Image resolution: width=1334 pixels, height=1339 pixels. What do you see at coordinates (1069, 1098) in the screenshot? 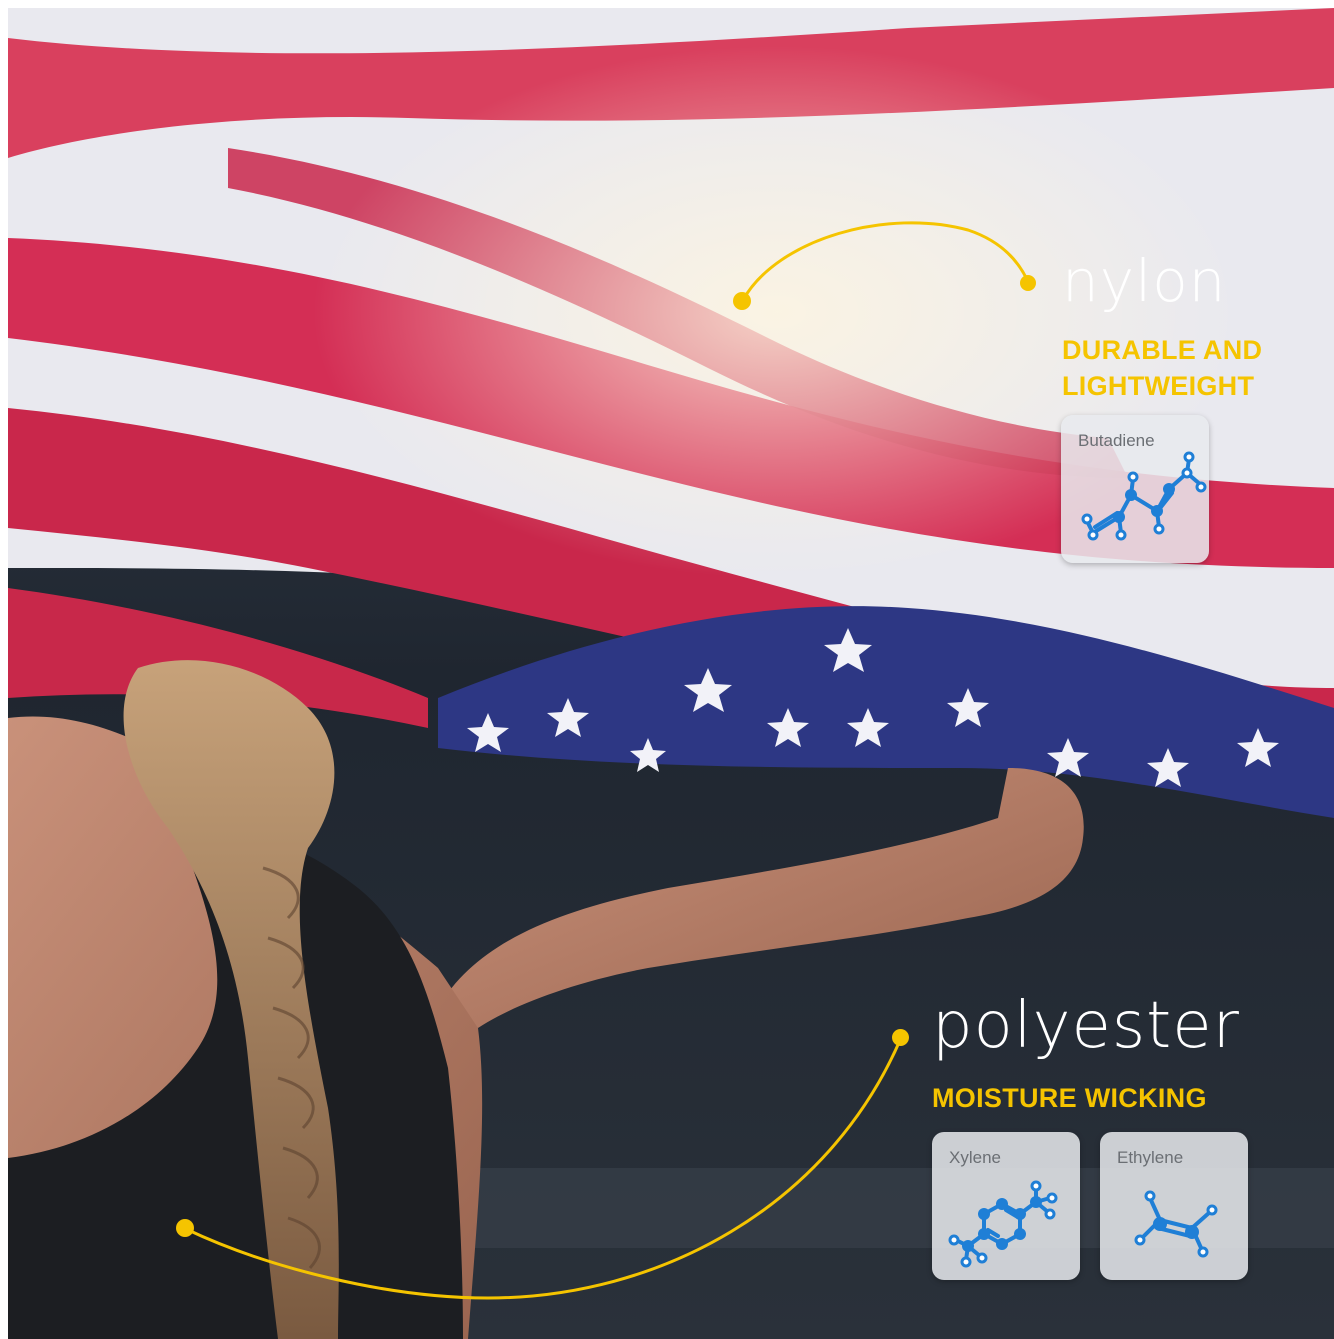
I see `polyester-subtitle: MOISTURE WICKING` at bounding box center [1069, 1098].